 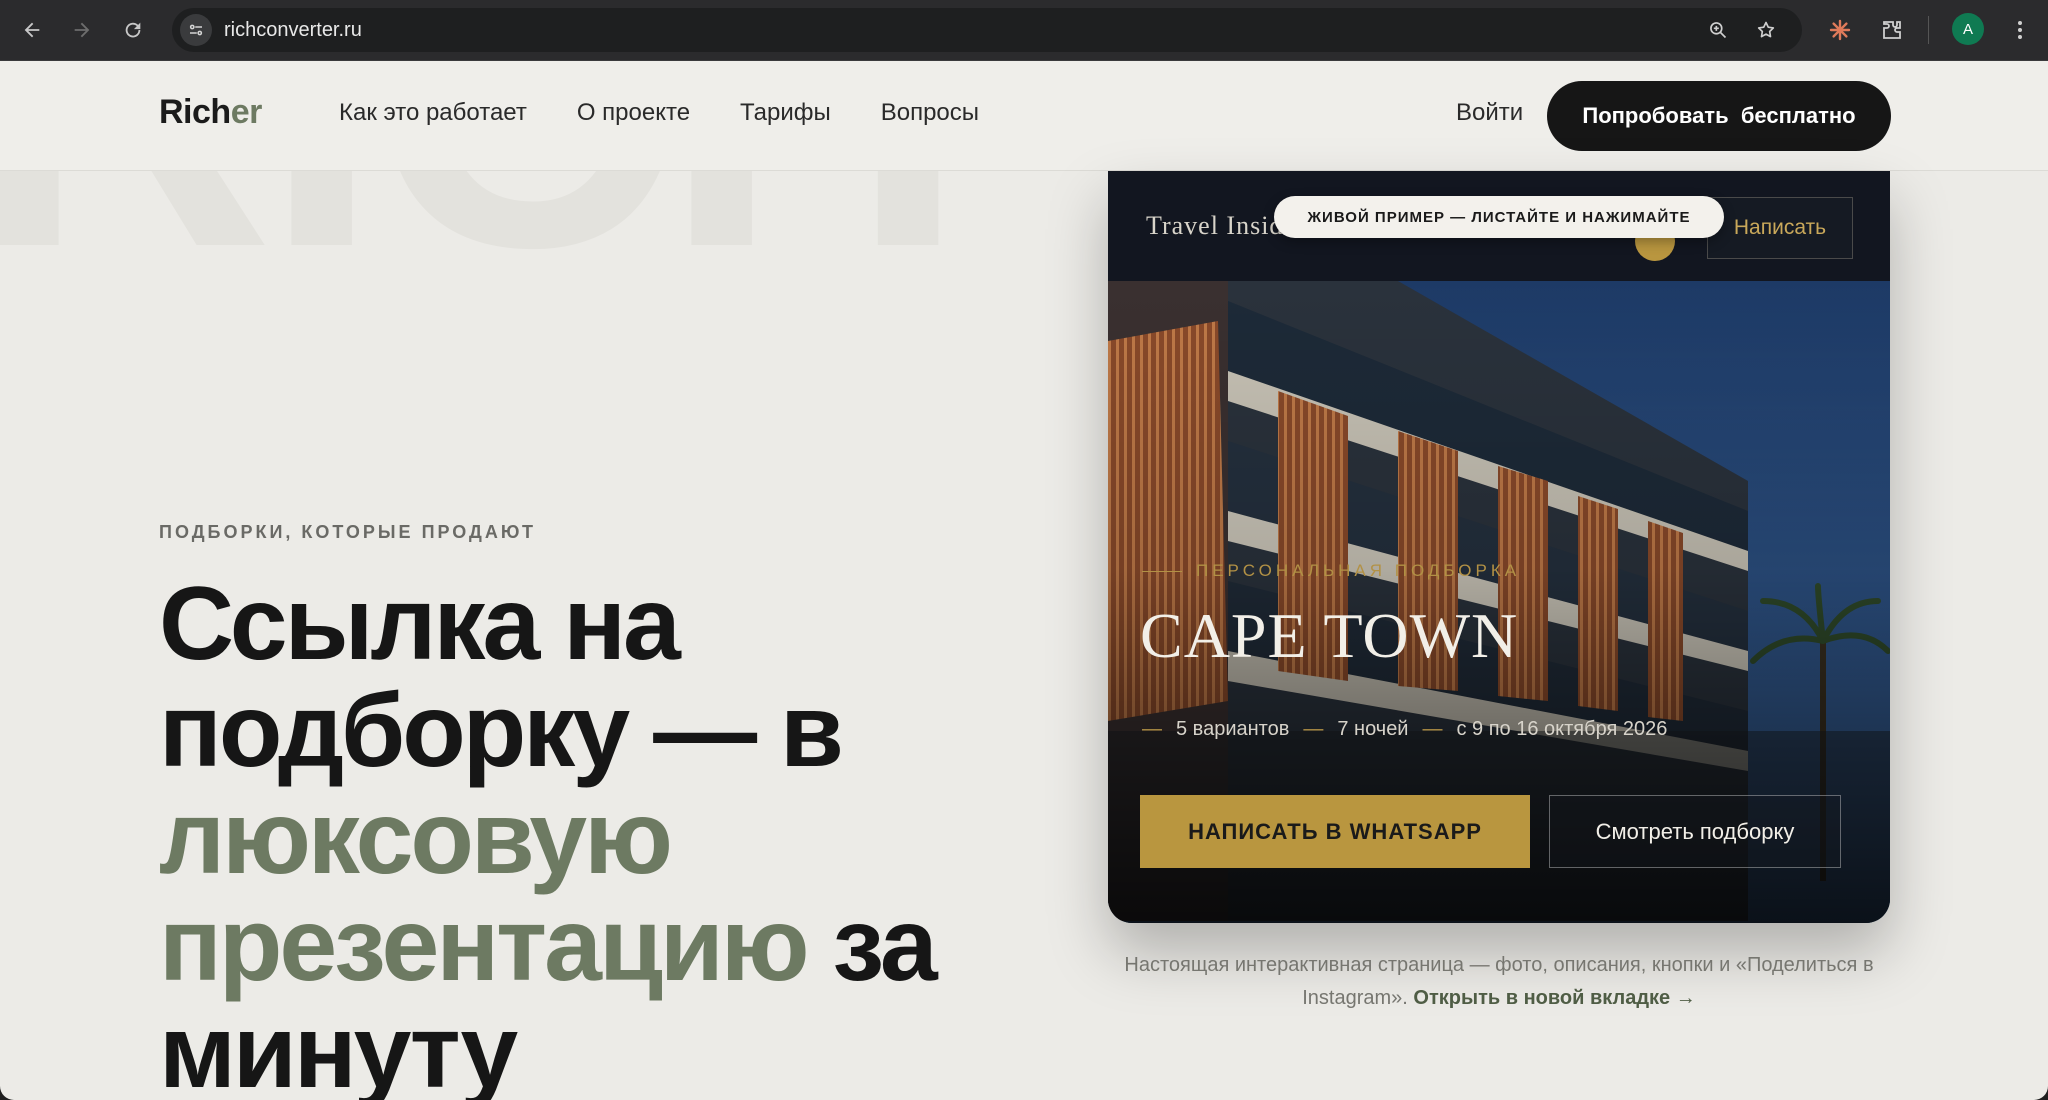 What do you see at coordinates (1562, 729) in the screenshot?
I see `meta-dates: с 9 по 16 октября 2026` at bounding box center [1562, 729].